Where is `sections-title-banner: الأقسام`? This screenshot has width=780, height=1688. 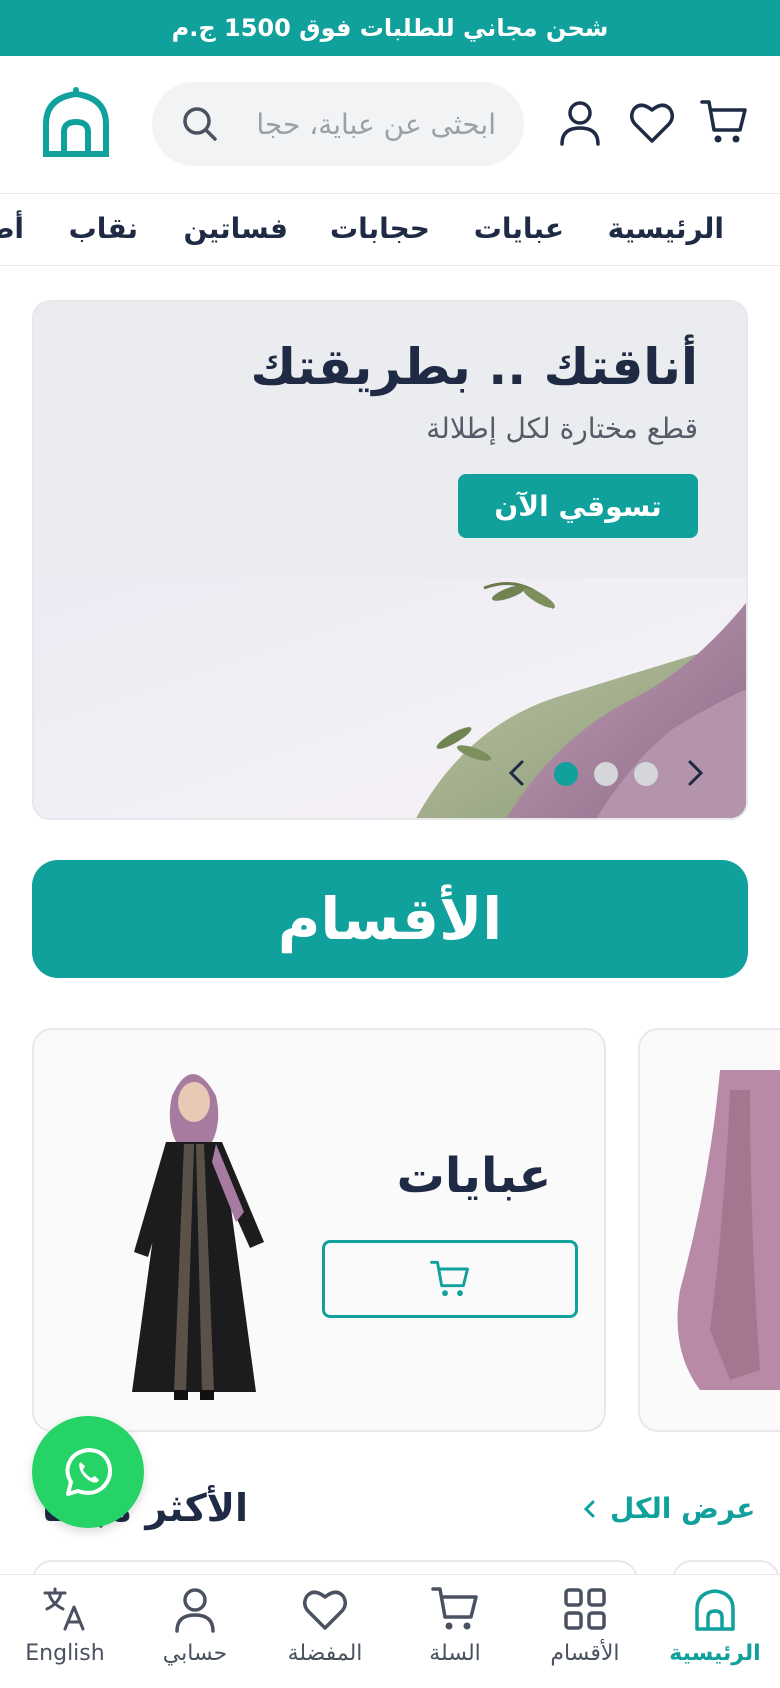 sections-title-banner: الأقسام is located at coordinates (390, 919).